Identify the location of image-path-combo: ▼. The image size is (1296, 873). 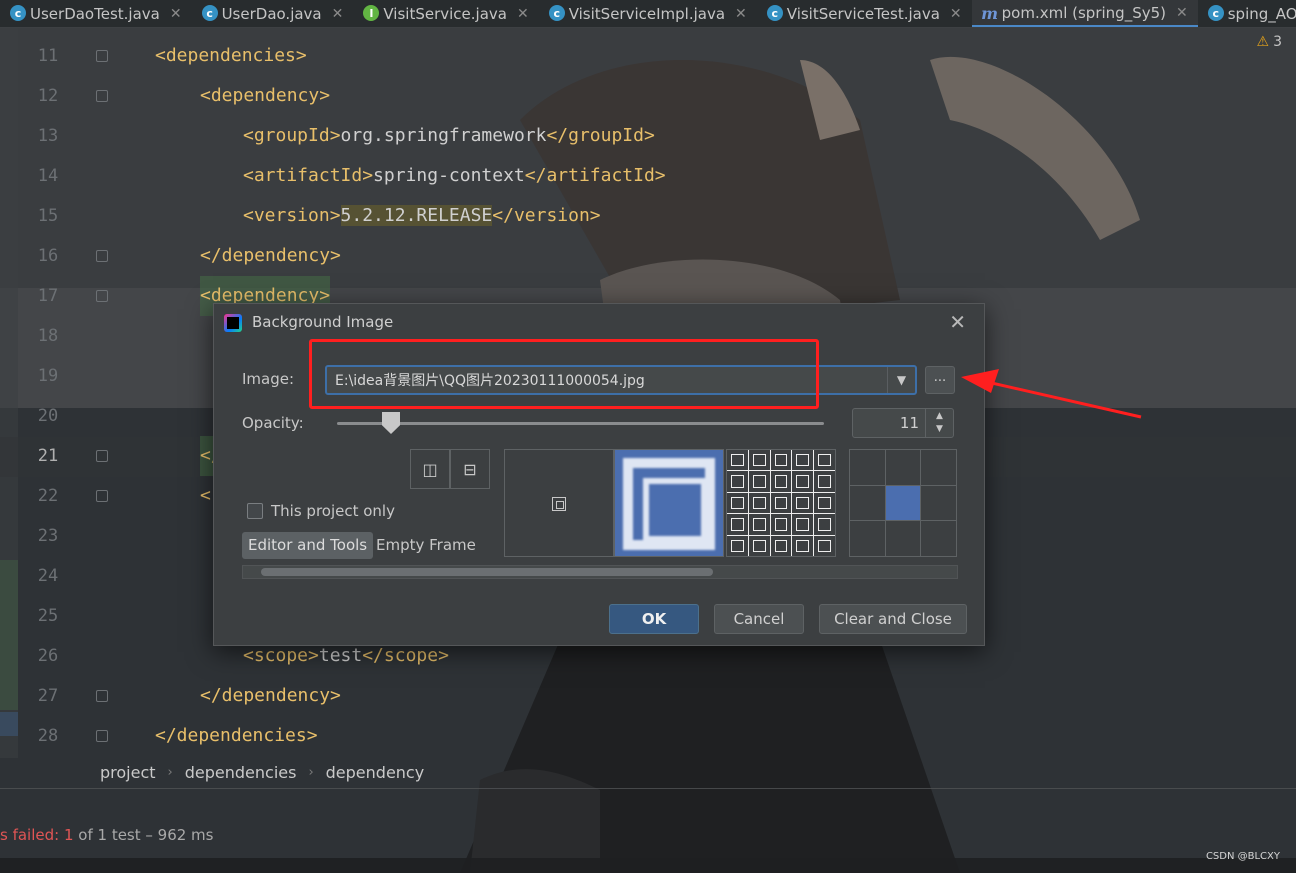
(621, 380).